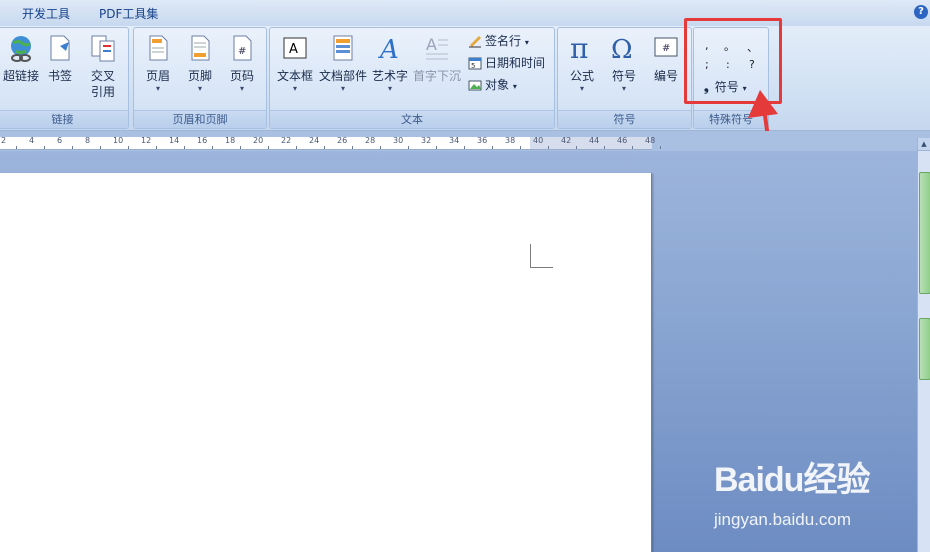  What do you see at coordinates (158, 64) in the screenshot?
I see `header-button: 页眉 ▾` at bounding box center [158, 64].